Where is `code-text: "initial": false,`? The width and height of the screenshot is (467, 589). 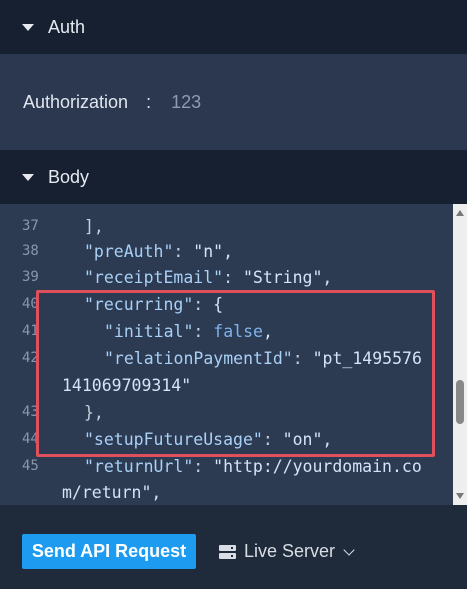
code-text: "initial": false, is located at coordinates (188, 331).